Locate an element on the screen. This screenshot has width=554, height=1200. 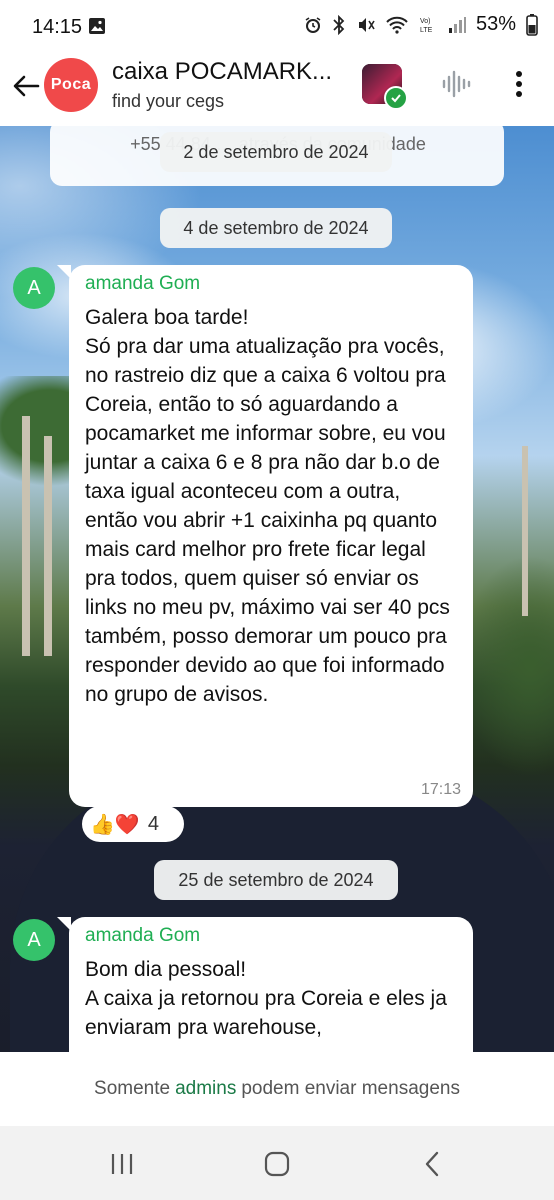
admins-only-banner: Somente admins podem enviar mensagens is located at coordinates (277, 1089).